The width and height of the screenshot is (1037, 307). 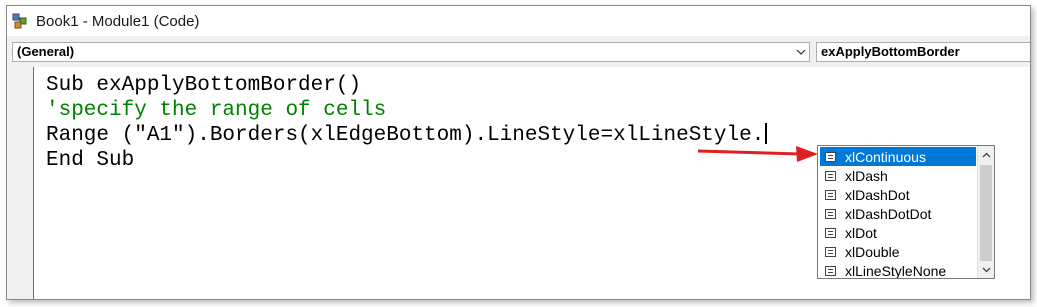 I want to click on window-title: Book1 - Module1 (Code), so click(x=118, y=21).